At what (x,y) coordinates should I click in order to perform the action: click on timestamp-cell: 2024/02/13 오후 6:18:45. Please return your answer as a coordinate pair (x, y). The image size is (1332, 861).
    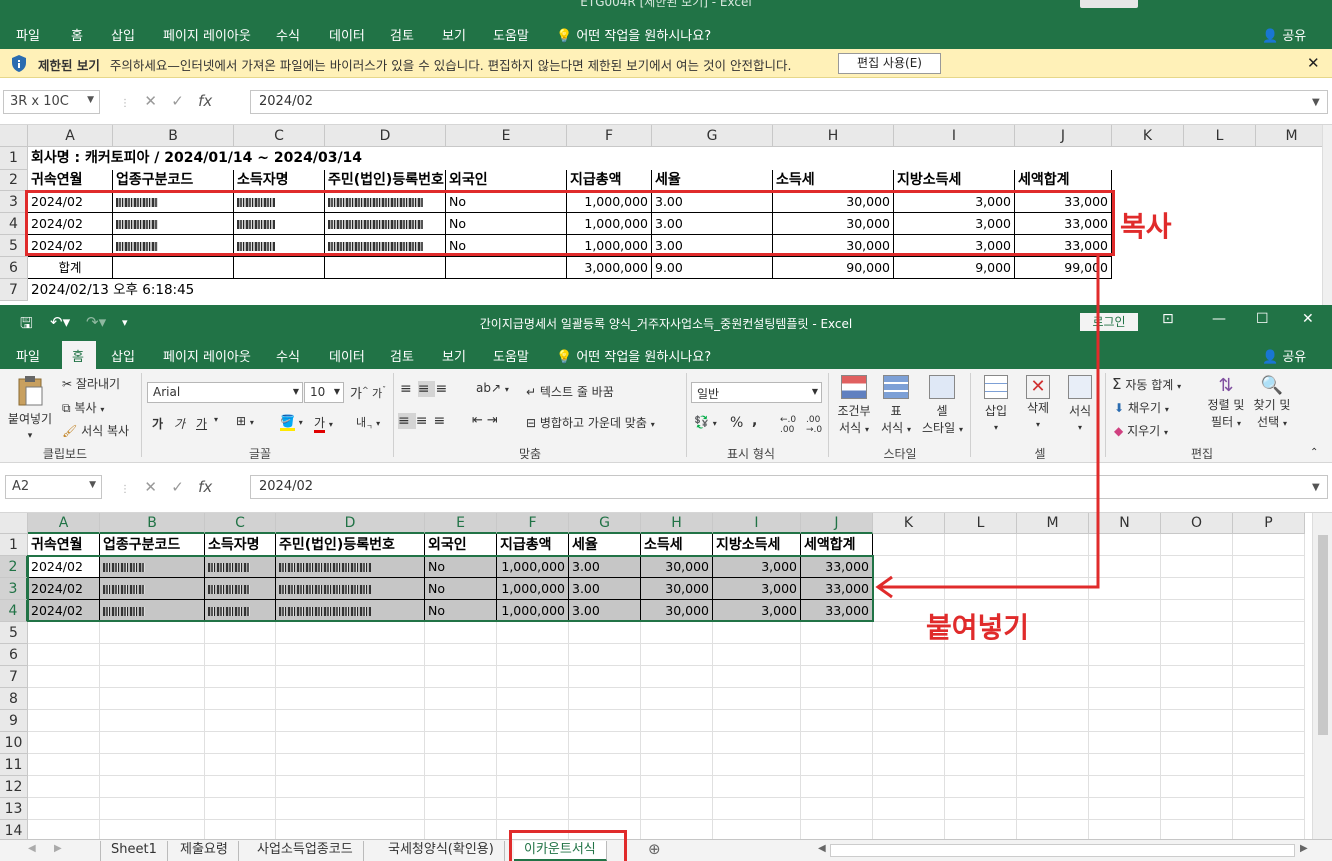
    Looking at the image, I should click on (178, 290).